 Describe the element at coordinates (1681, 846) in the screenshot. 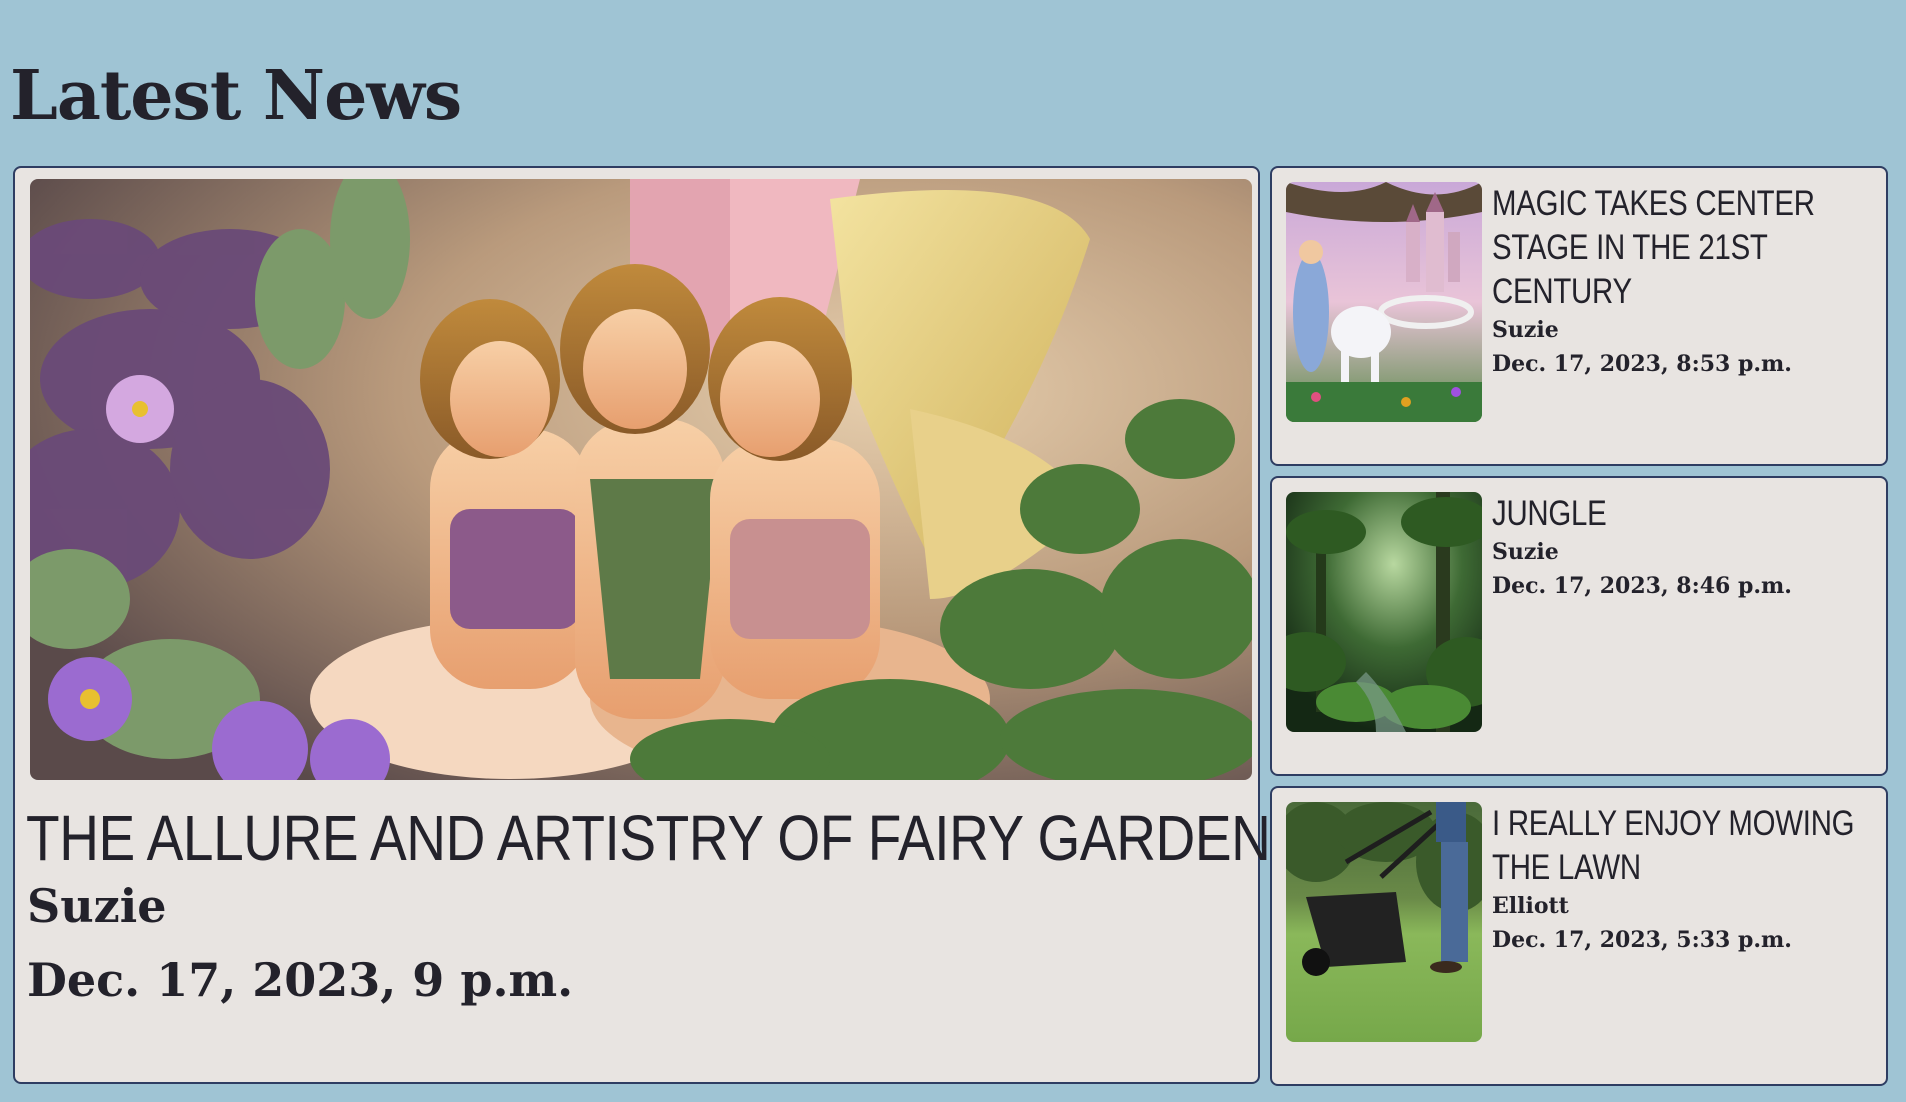

I see `article-headline: I REALLY ENJOY MOWING THE LAWN` at that location.